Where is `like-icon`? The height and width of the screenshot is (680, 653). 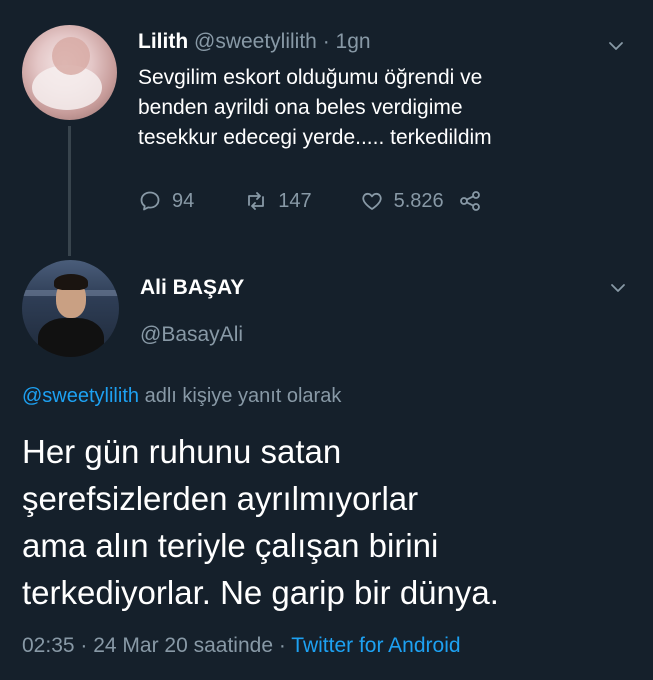 like-icon is located at coordinates (372, 201).